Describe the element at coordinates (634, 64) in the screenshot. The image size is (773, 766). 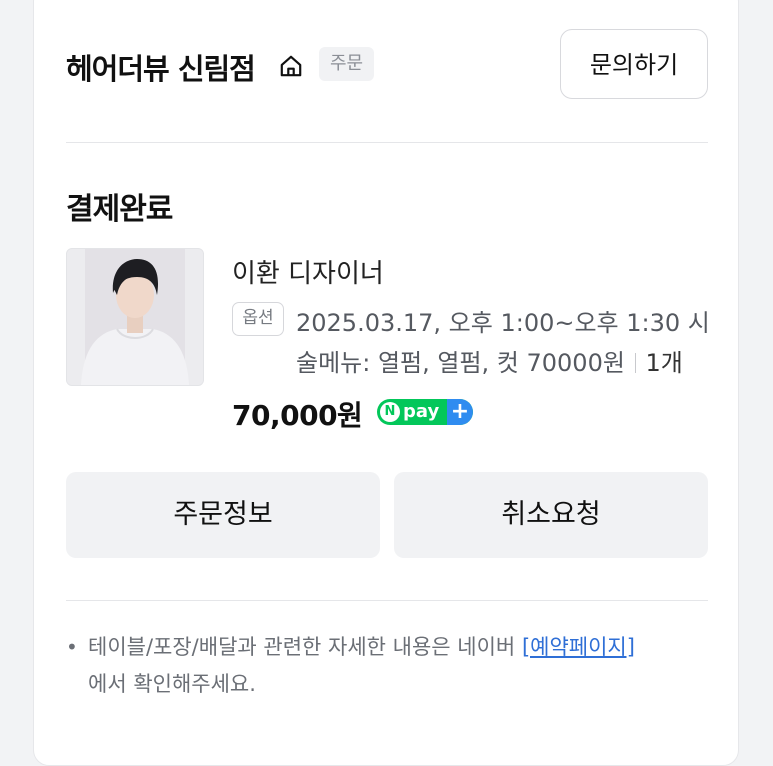
I see `inquiry-button: 문의하기` at that location.